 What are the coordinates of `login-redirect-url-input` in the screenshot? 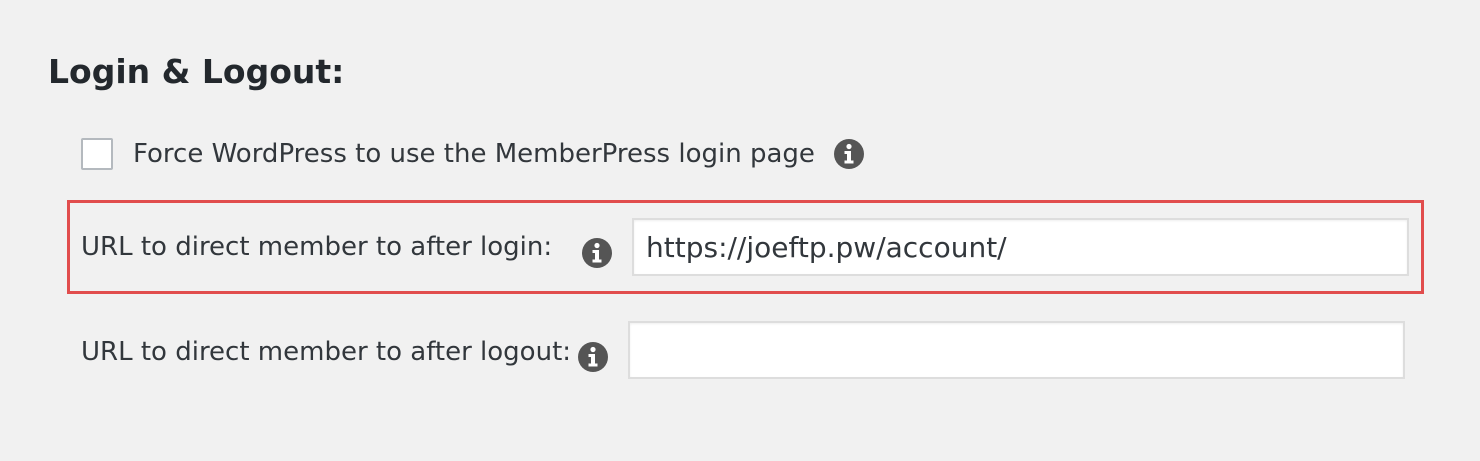 It's located at (1020, 247).